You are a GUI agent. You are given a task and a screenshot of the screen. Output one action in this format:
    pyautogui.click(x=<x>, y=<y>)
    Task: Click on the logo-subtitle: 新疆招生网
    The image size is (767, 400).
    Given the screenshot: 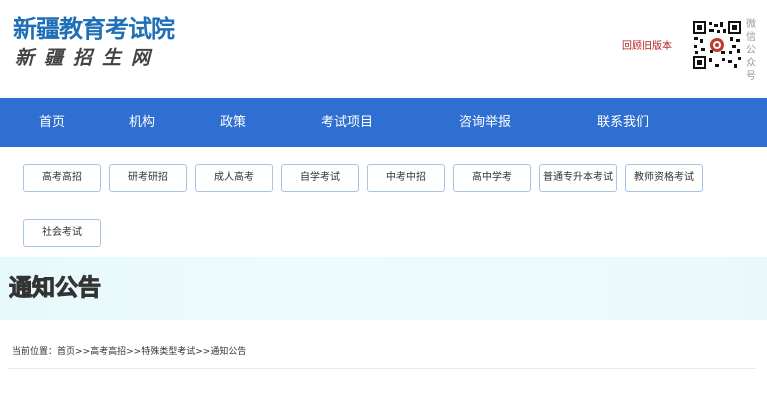 What is the action you would take?
    pyautogui.click(x=88, y=58)
    